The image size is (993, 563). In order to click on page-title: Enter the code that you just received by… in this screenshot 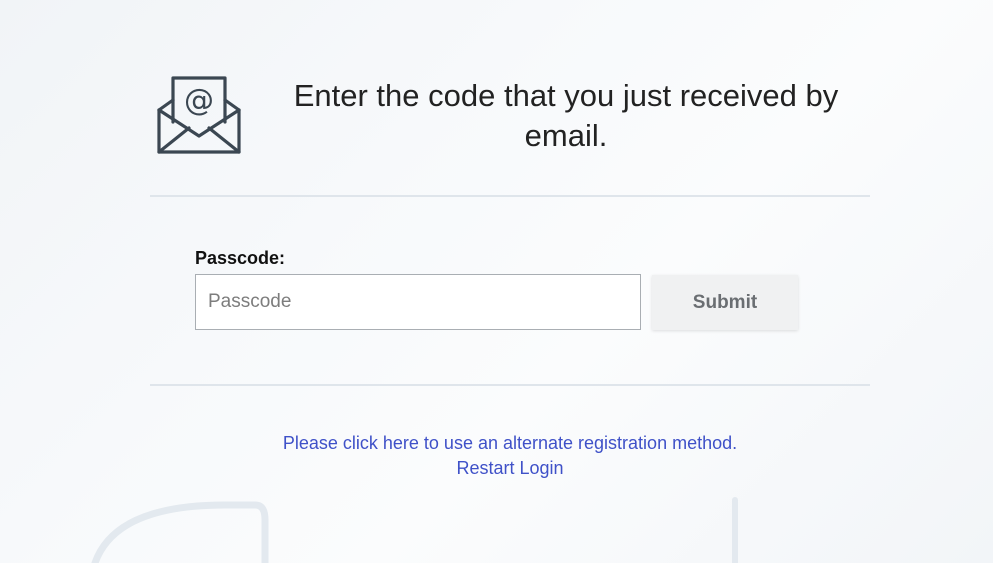, I will do `click(566, 115)`.